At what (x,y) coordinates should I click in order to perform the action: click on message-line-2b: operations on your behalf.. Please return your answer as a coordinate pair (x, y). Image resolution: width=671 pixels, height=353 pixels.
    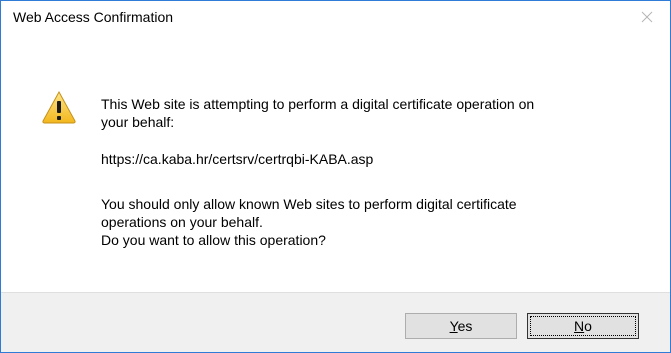
    Looking at the image, I should click on (182, 222).